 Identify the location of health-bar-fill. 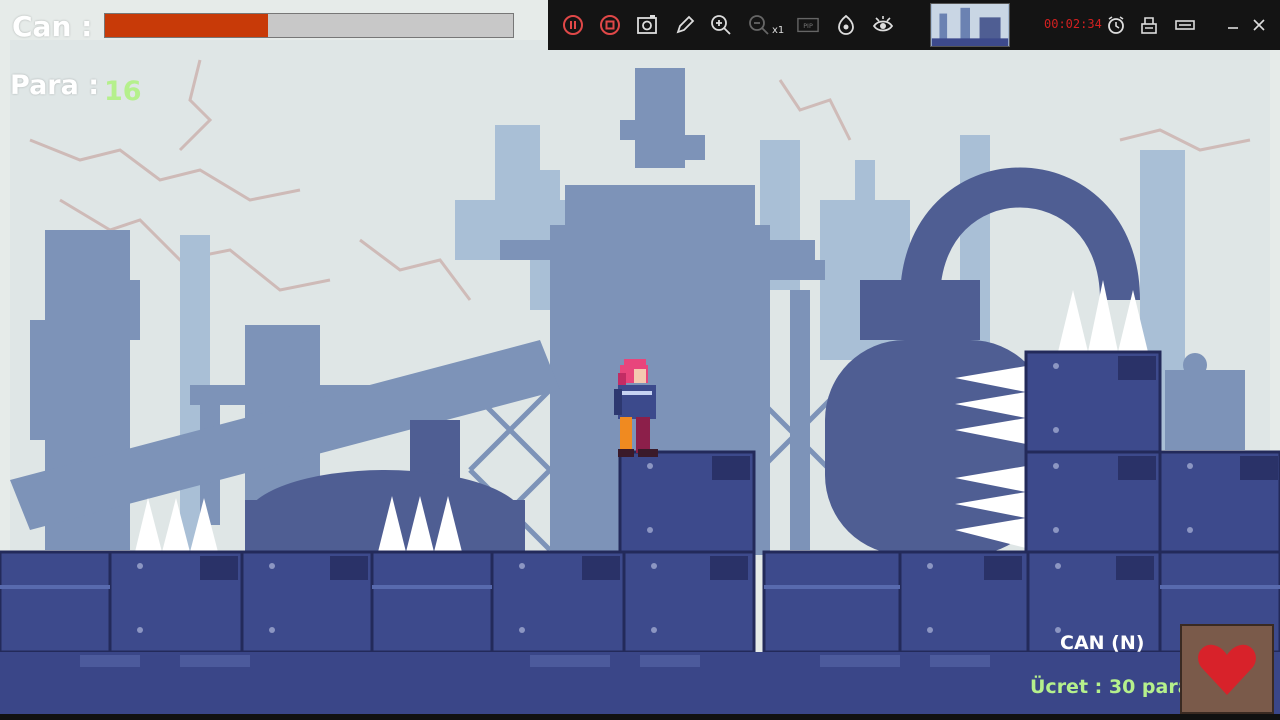
(187, 25).